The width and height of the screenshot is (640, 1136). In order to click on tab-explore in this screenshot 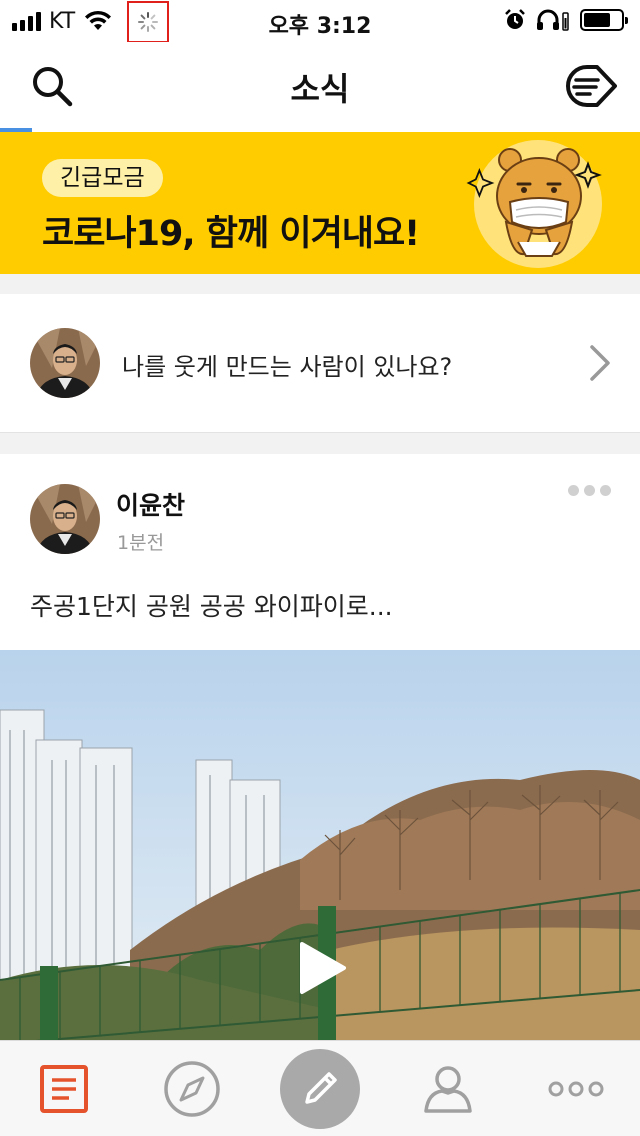, I will do `click(192, 1088)`.